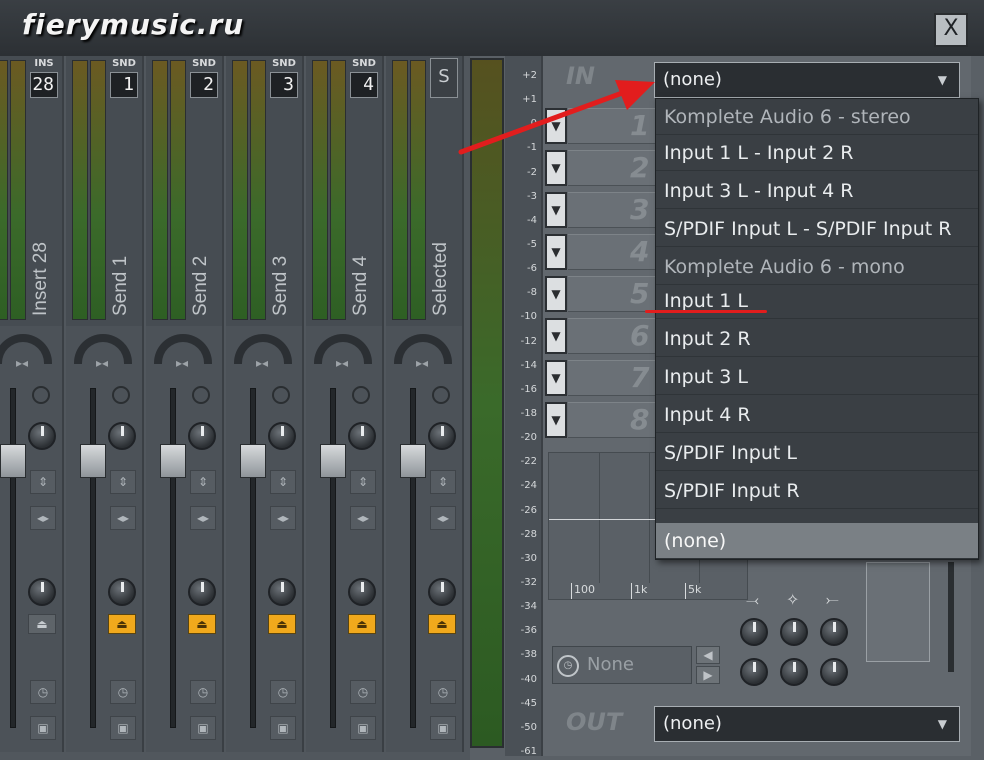 The width and height of the screenshot is (984, 760). I want to click on menu-item: S/PDIF Input L - S/PDIF Input R, so click(817, 229).